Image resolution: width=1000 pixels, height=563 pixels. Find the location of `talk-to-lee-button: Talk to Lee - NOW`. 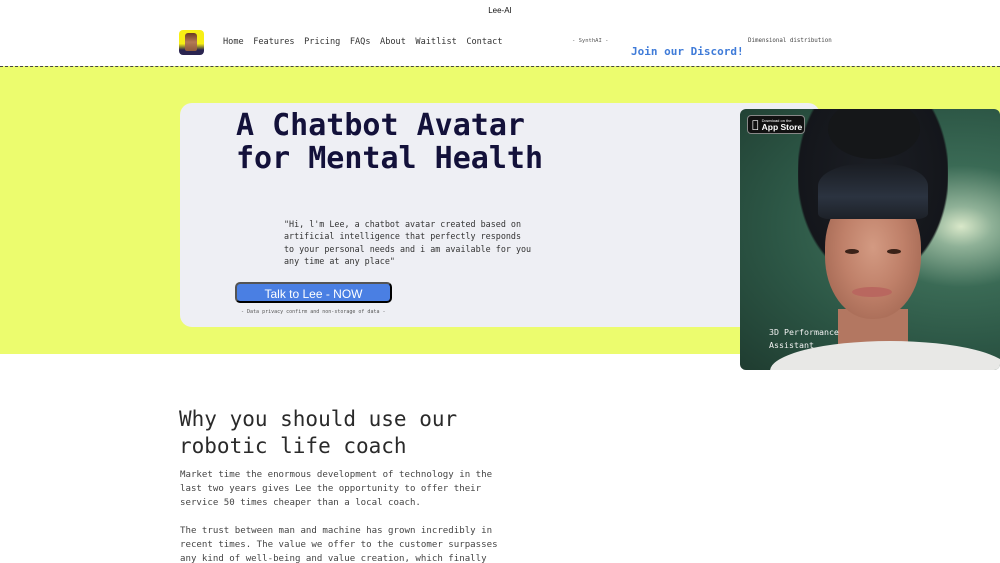

talk-to-lee-button: Talk to Lee - NOW is located at coordinates (313, 292).